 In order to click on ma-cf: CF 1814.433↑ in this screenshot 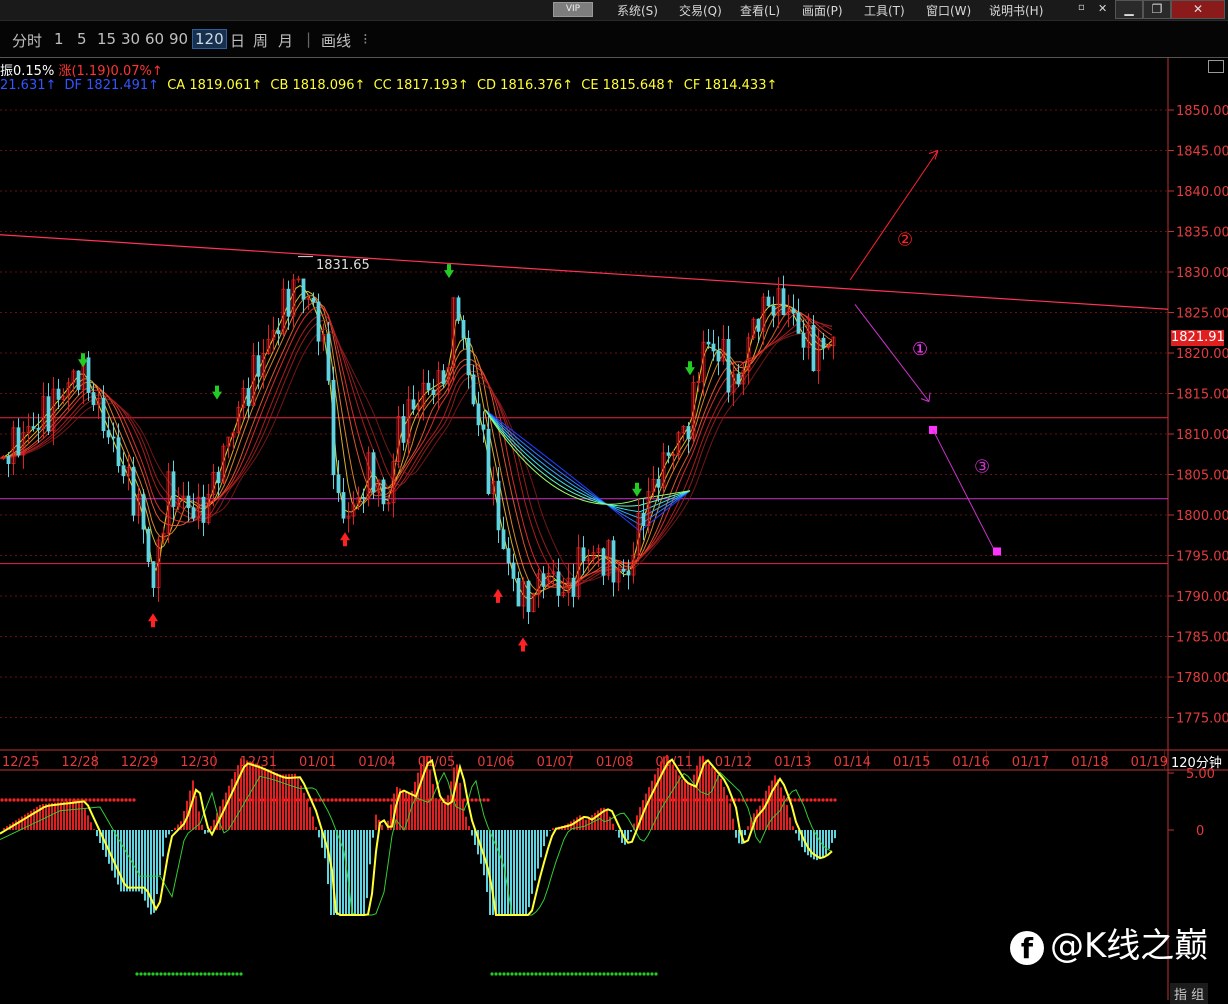, I will do `click(730, 85)`.